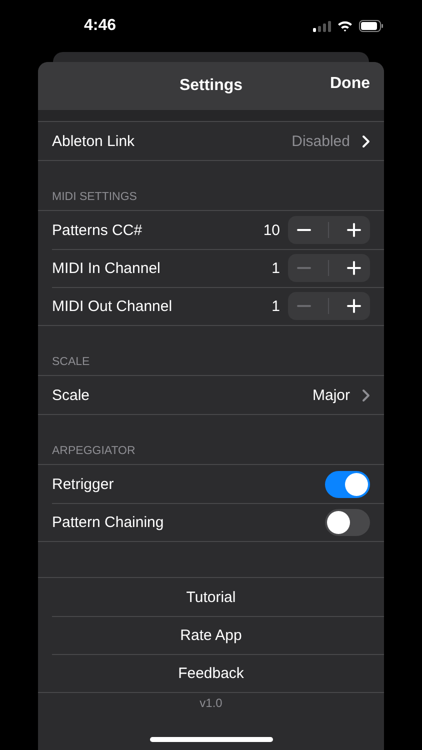  I want to click on minus-icon, so click(303, 230).